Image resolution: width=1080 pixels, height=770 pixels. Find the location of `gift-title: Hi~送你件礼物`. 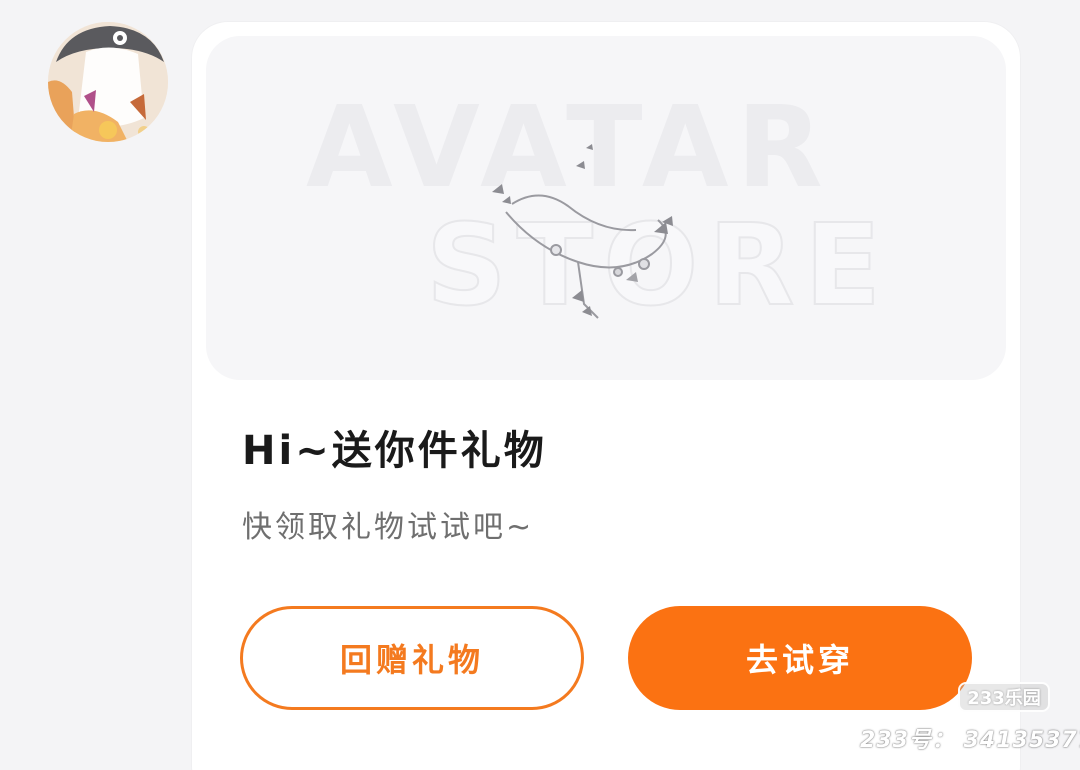

gift-title: Hi~送你件礼物 is located at coordinates (394, 451).